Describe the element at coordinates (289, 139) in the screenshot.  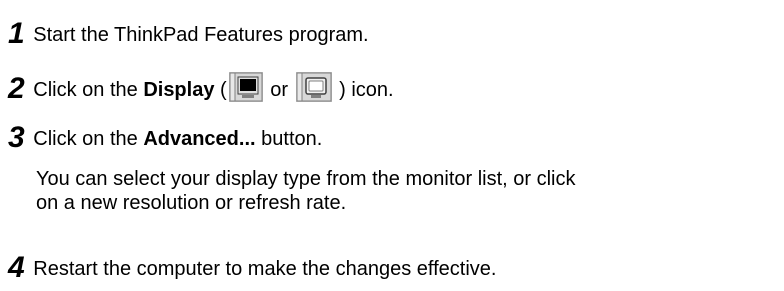
I see `step-text-suffix: button.` at that location.